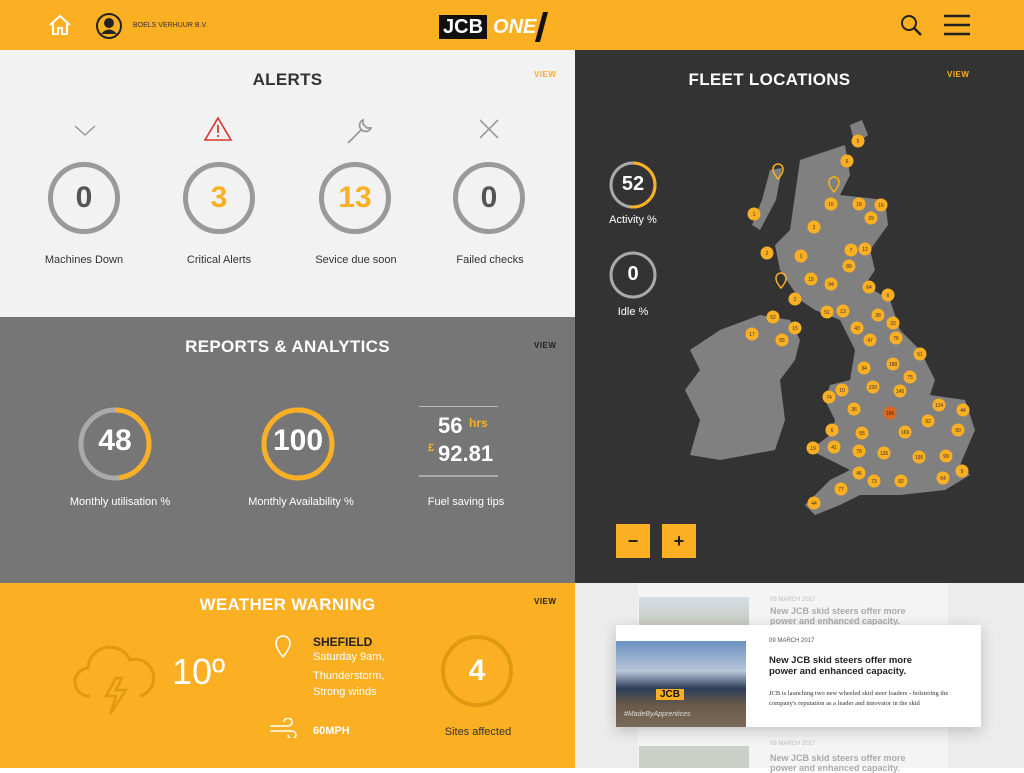  Describe the element at coordinates (884, 454) in the screenshot. I see `map-marker-label: 126` at that location.